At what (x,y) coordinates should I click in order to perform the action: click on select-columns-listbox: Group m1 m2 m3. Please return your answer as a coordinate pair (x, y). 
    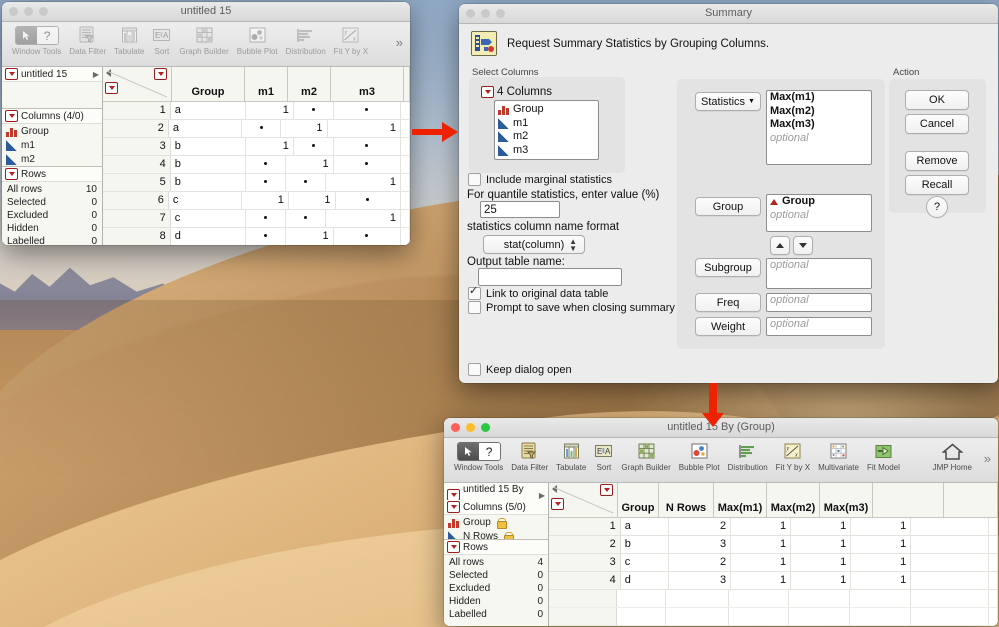
    Looking at the image, I should click on (546, 130).